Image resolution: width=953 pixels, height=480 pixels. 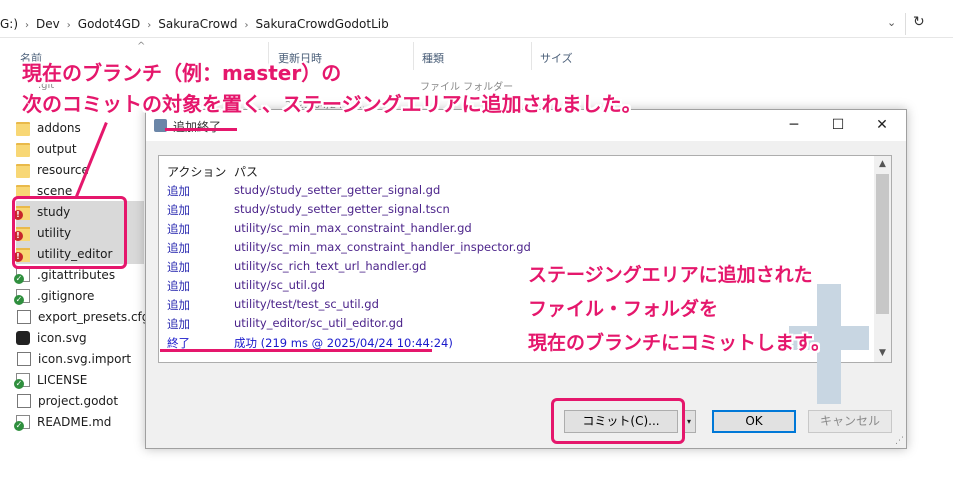 I want to click on breadcrumb-item: SakuraCrowdGodotLib, so click(x=322, y=24).